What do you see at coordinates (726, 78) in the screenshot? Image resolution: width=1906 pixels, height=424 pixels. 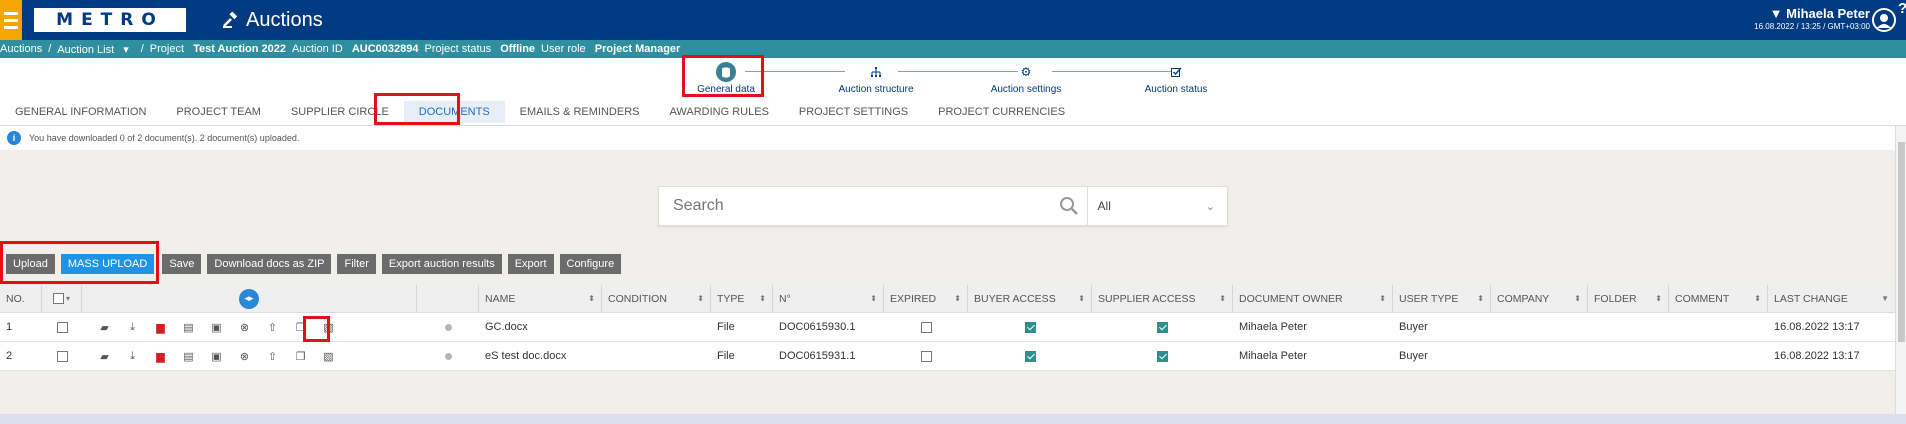 I see `step-general-data: General data` at bounding box center [726, 78].